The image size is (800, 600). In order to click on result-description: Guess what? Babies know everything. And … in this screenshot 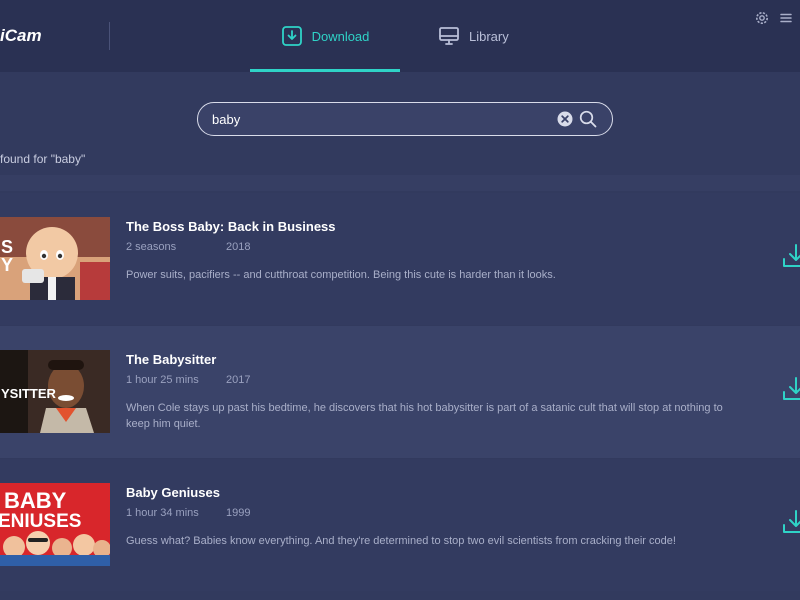, I will do `click(401, 541)`.